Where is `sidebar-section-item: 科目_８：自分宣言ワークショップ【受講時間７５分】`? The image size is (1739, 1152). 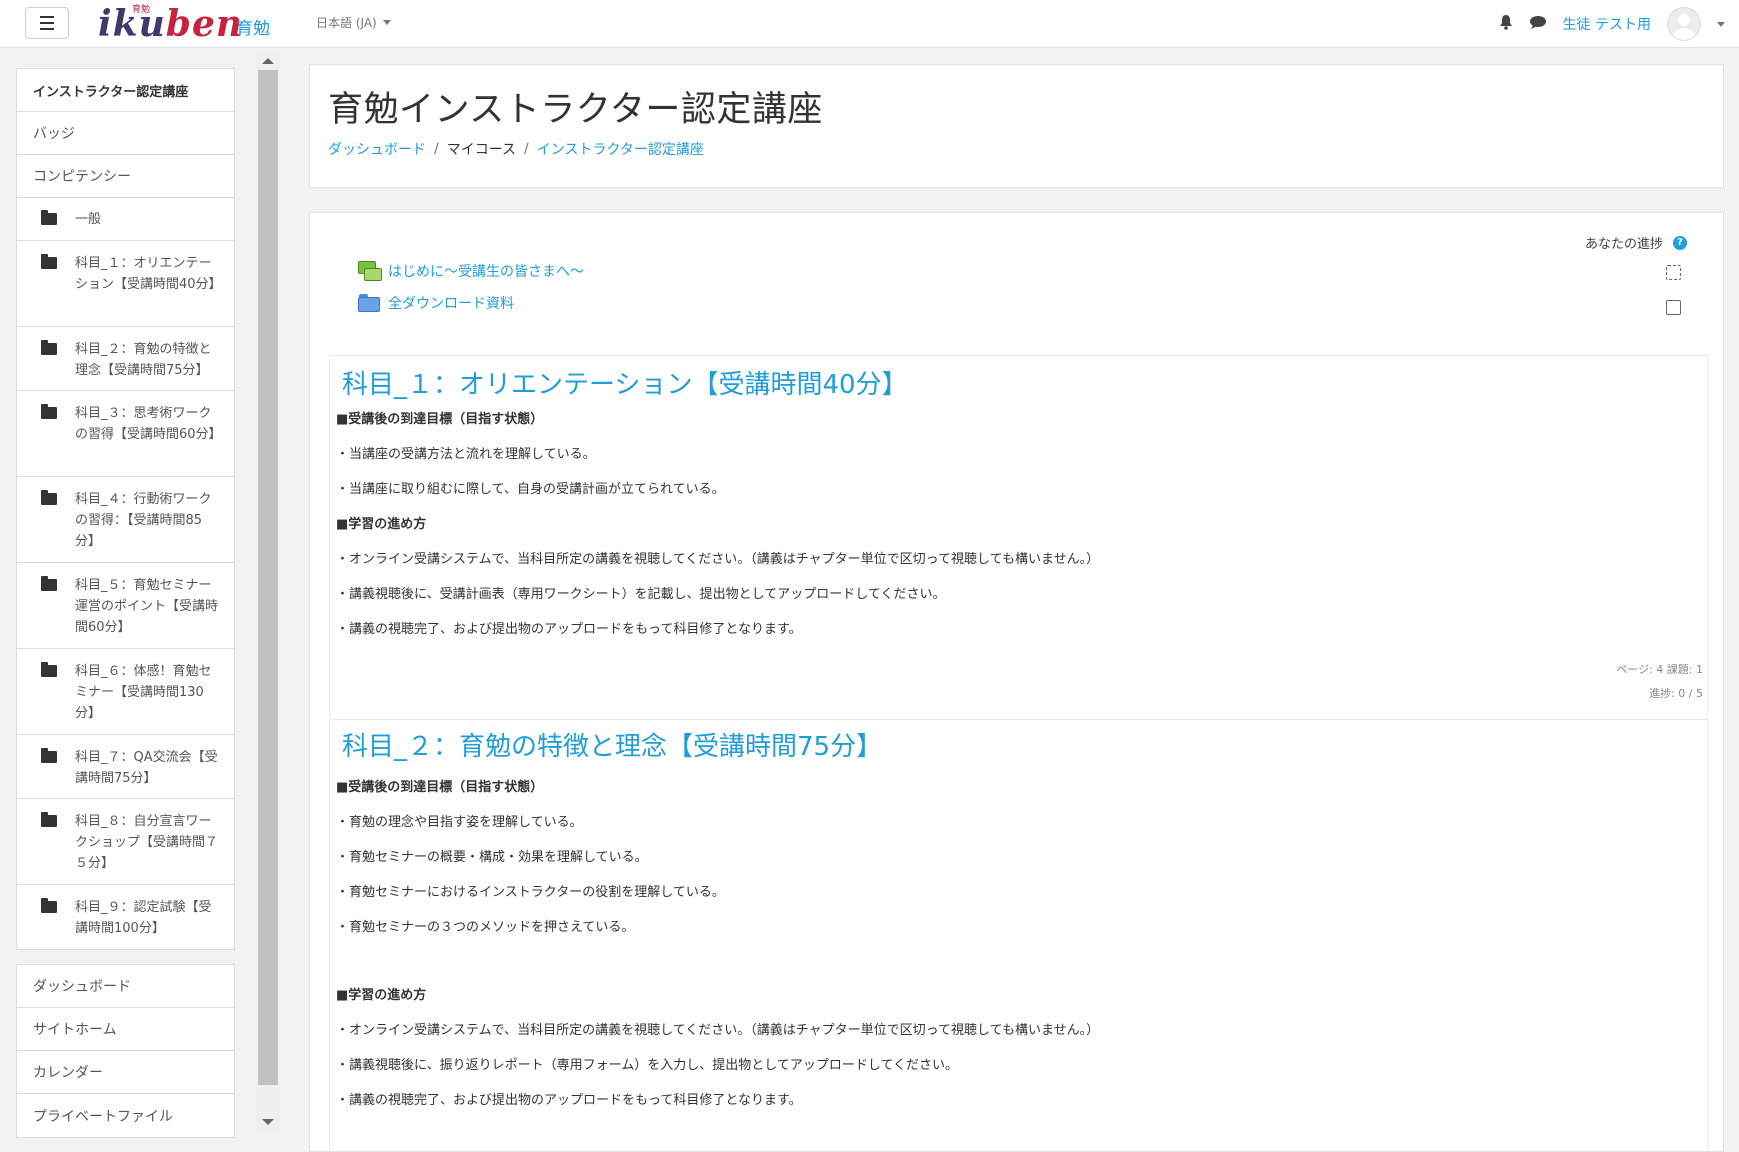
sidebar-section-item: 科目_８：自分宣言ワークショップ【受講時間７５分】 is located at coordinates (125, 842).